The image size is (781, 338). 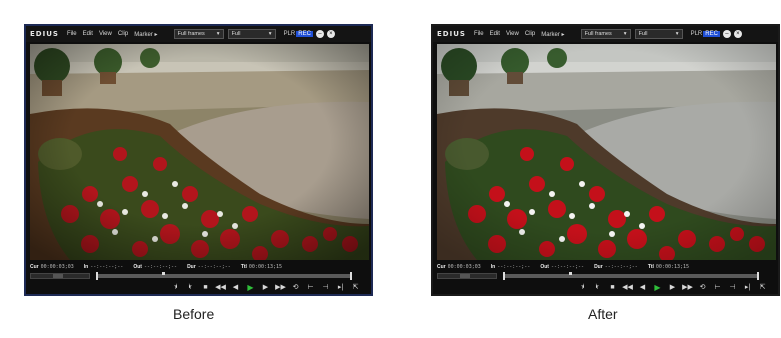 I want to click on caption-before: Before, so click(x=194, y=314).